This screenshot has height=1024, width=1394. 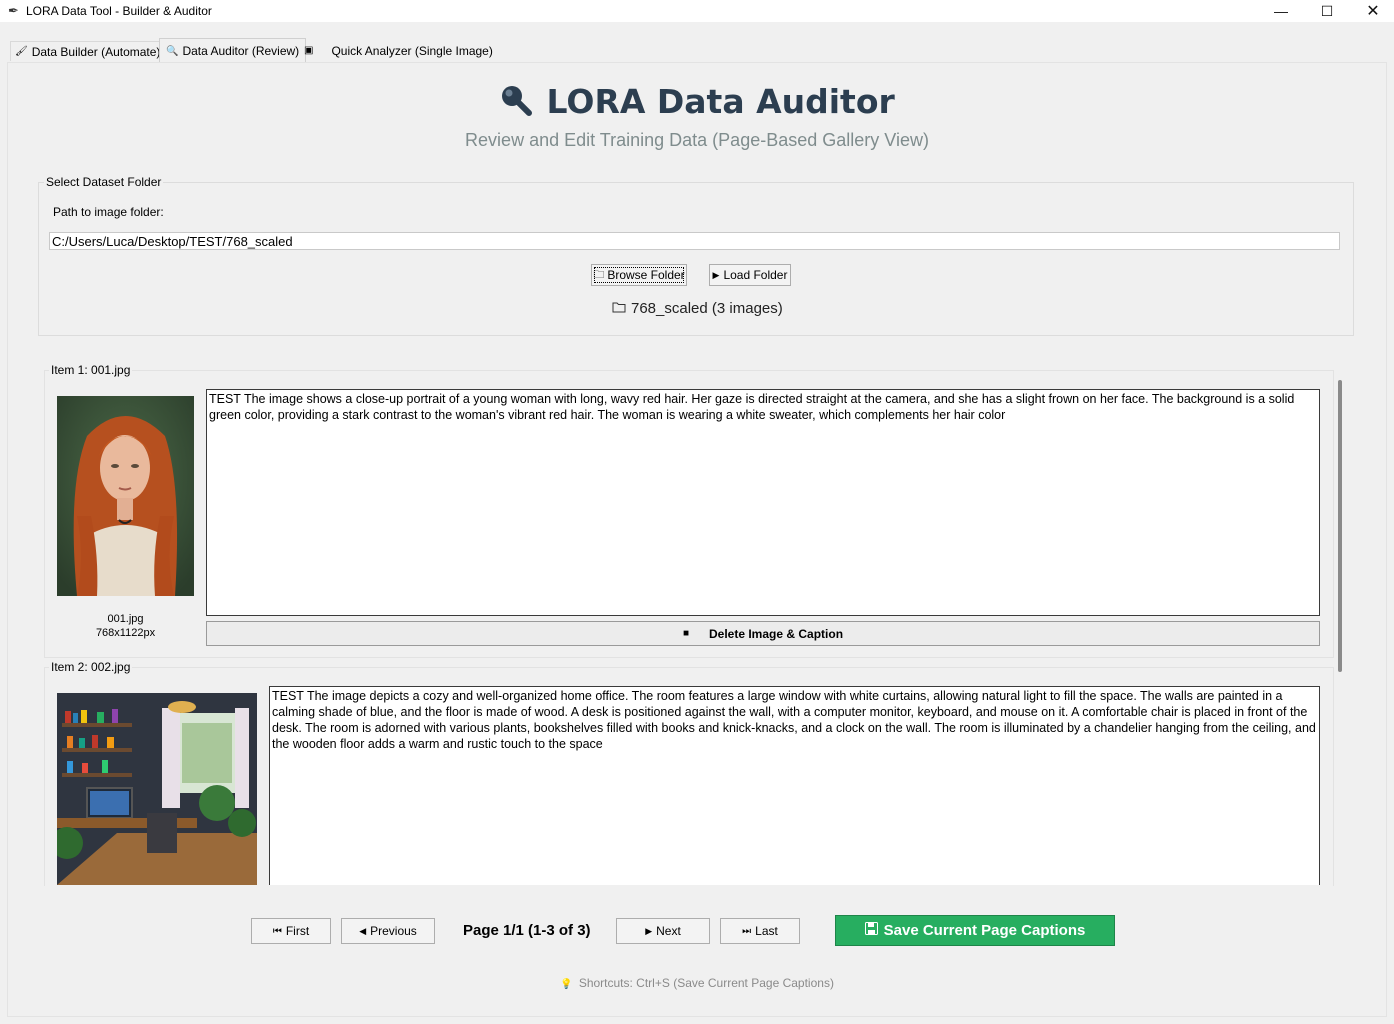 I want to click on tab-label: Data Auditor (Review), so click(x=241, y=51).